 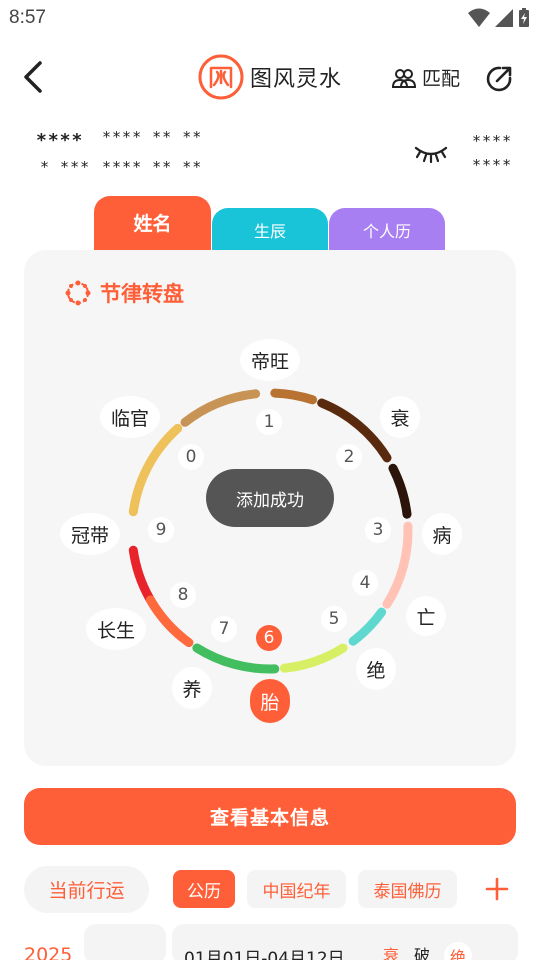 What do you see at coordinates (391, 953) in the screenshot?
I see `fortune-tag-1: 衰` at bounding box center [391, 953].